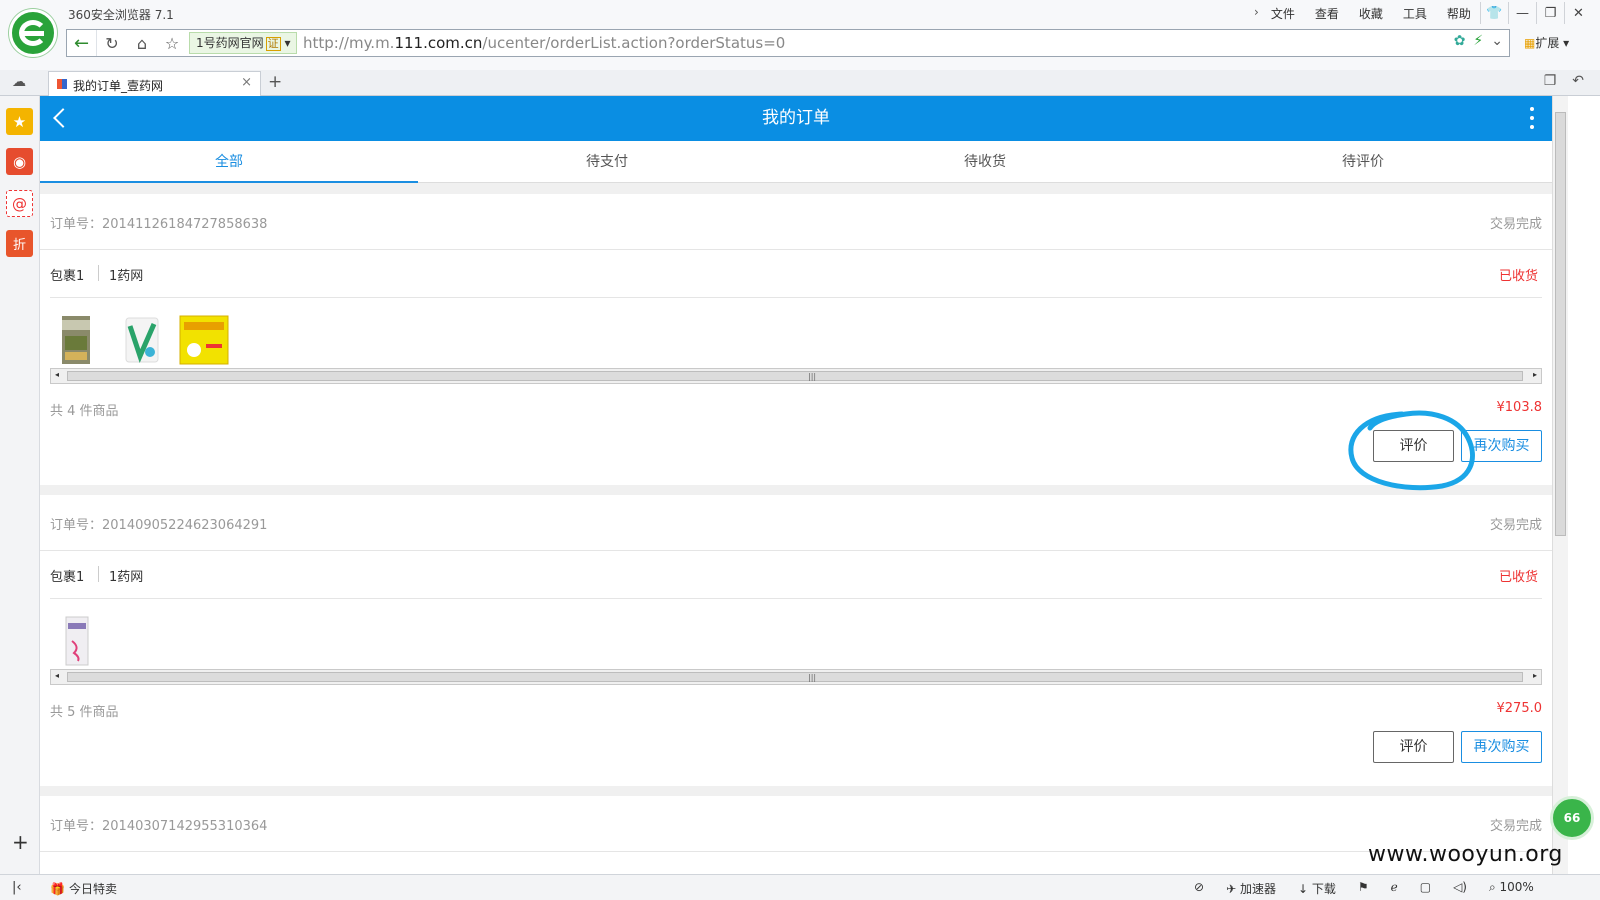 The height and width of the screenshot is (900, 1600). I want to click on menu-favorites: 收藏, so click(1371, 13).